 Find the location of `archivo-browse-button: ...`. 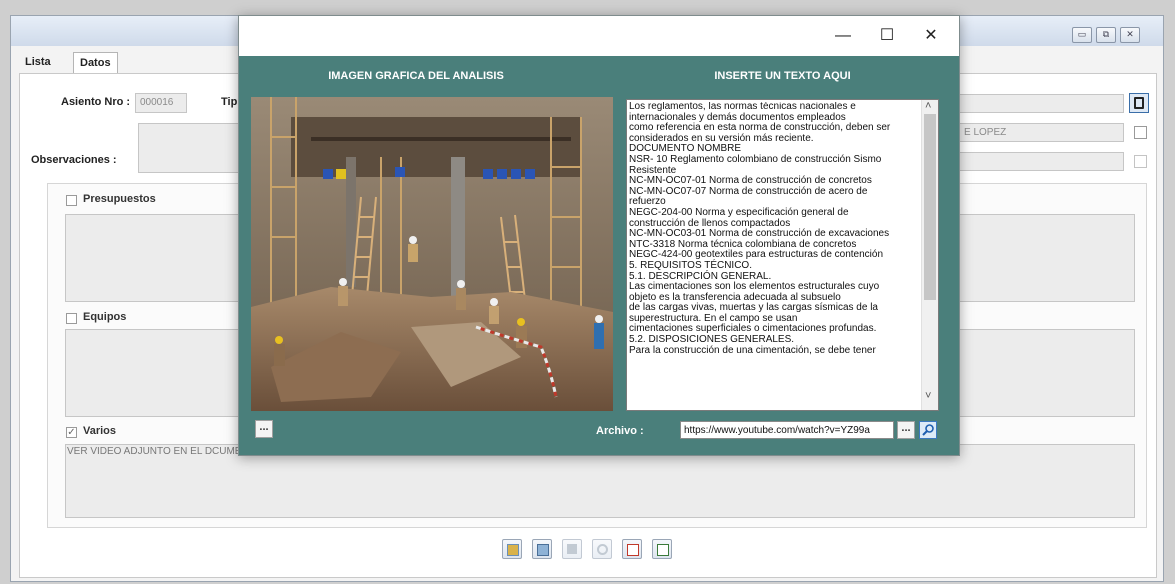

archivo-browse-button: ... is located at coordinates (906, 430).